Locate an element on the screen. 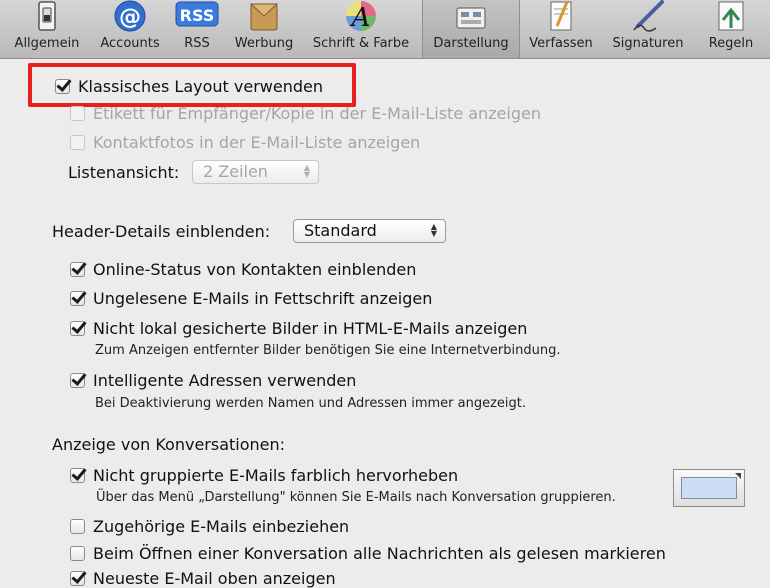 This screenshot has width=770, height=588. toolbar-label: Schrift & Farbe is located at coordinates (361, 43).